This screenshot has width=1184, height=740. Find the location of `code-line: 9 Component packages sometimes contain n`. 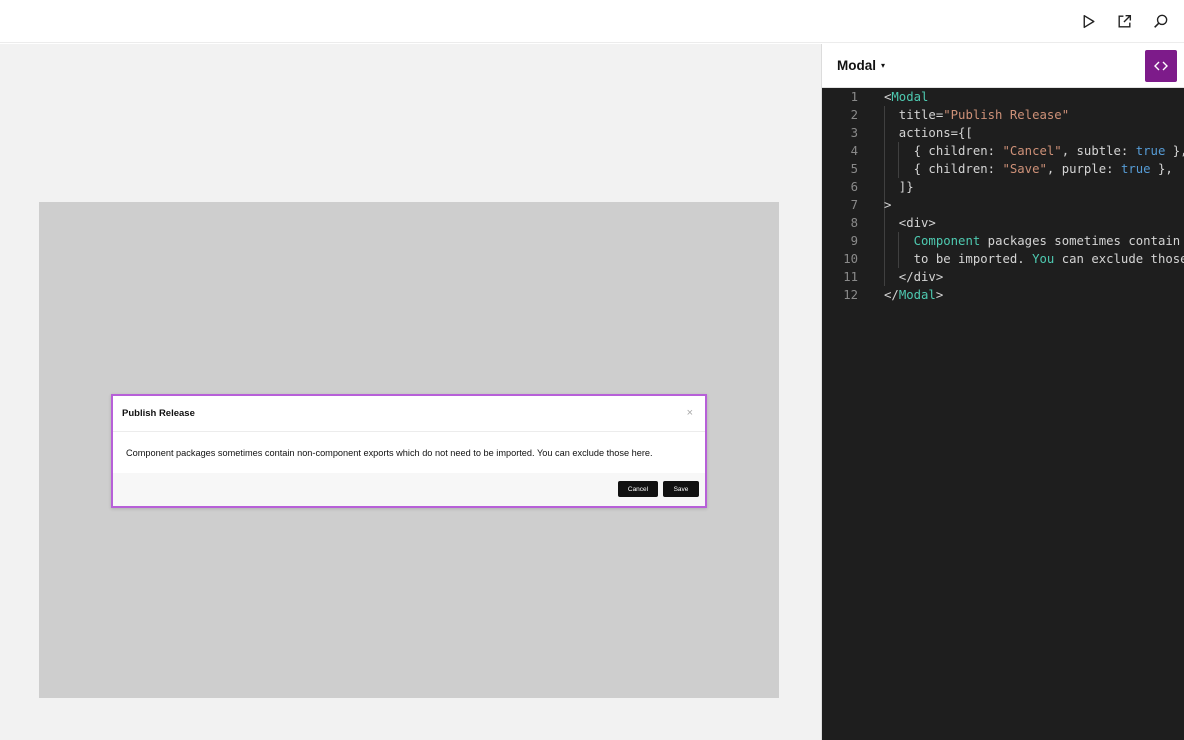

code-line: 9 Component packages sometimes contain n is located at coordinates (1003, 241).